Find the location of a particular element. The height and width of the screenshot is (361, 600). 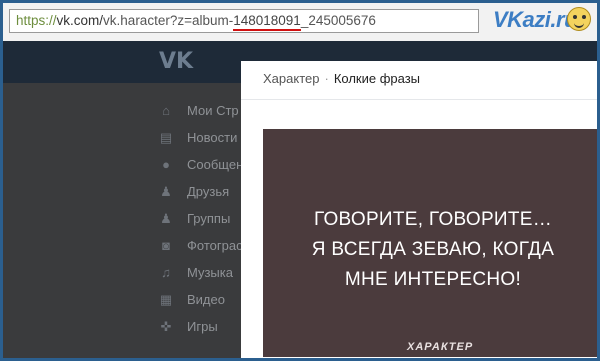

menu-item-label: Фотограс is located at coordinates (215, 245).